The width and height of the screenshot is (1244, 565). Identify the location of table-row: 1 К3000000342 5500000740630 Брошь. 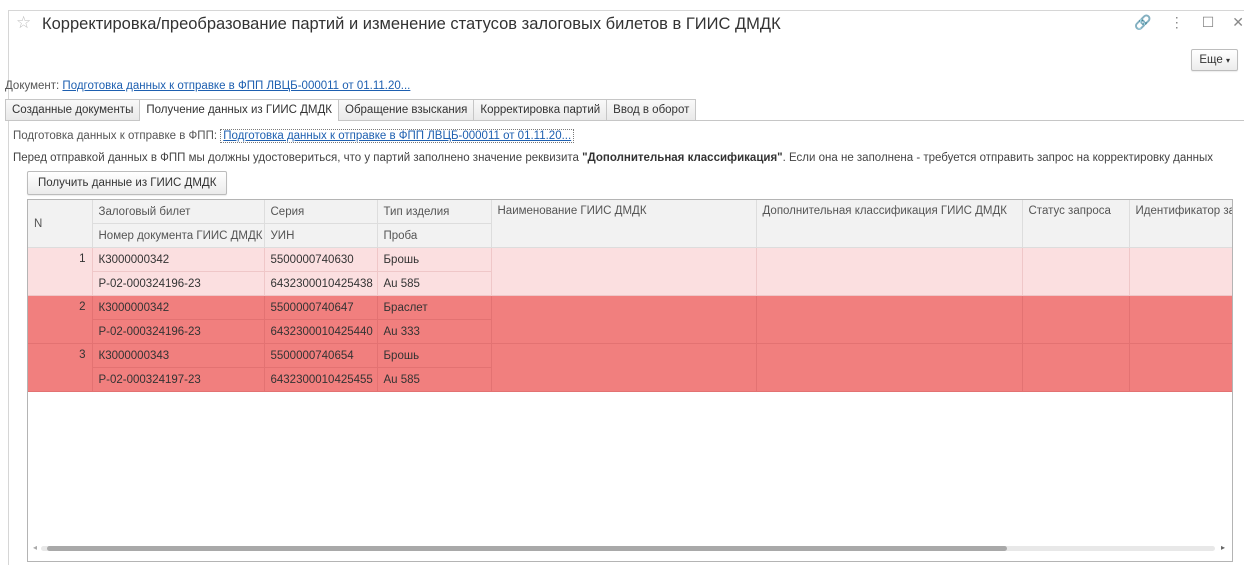
(630, 271).